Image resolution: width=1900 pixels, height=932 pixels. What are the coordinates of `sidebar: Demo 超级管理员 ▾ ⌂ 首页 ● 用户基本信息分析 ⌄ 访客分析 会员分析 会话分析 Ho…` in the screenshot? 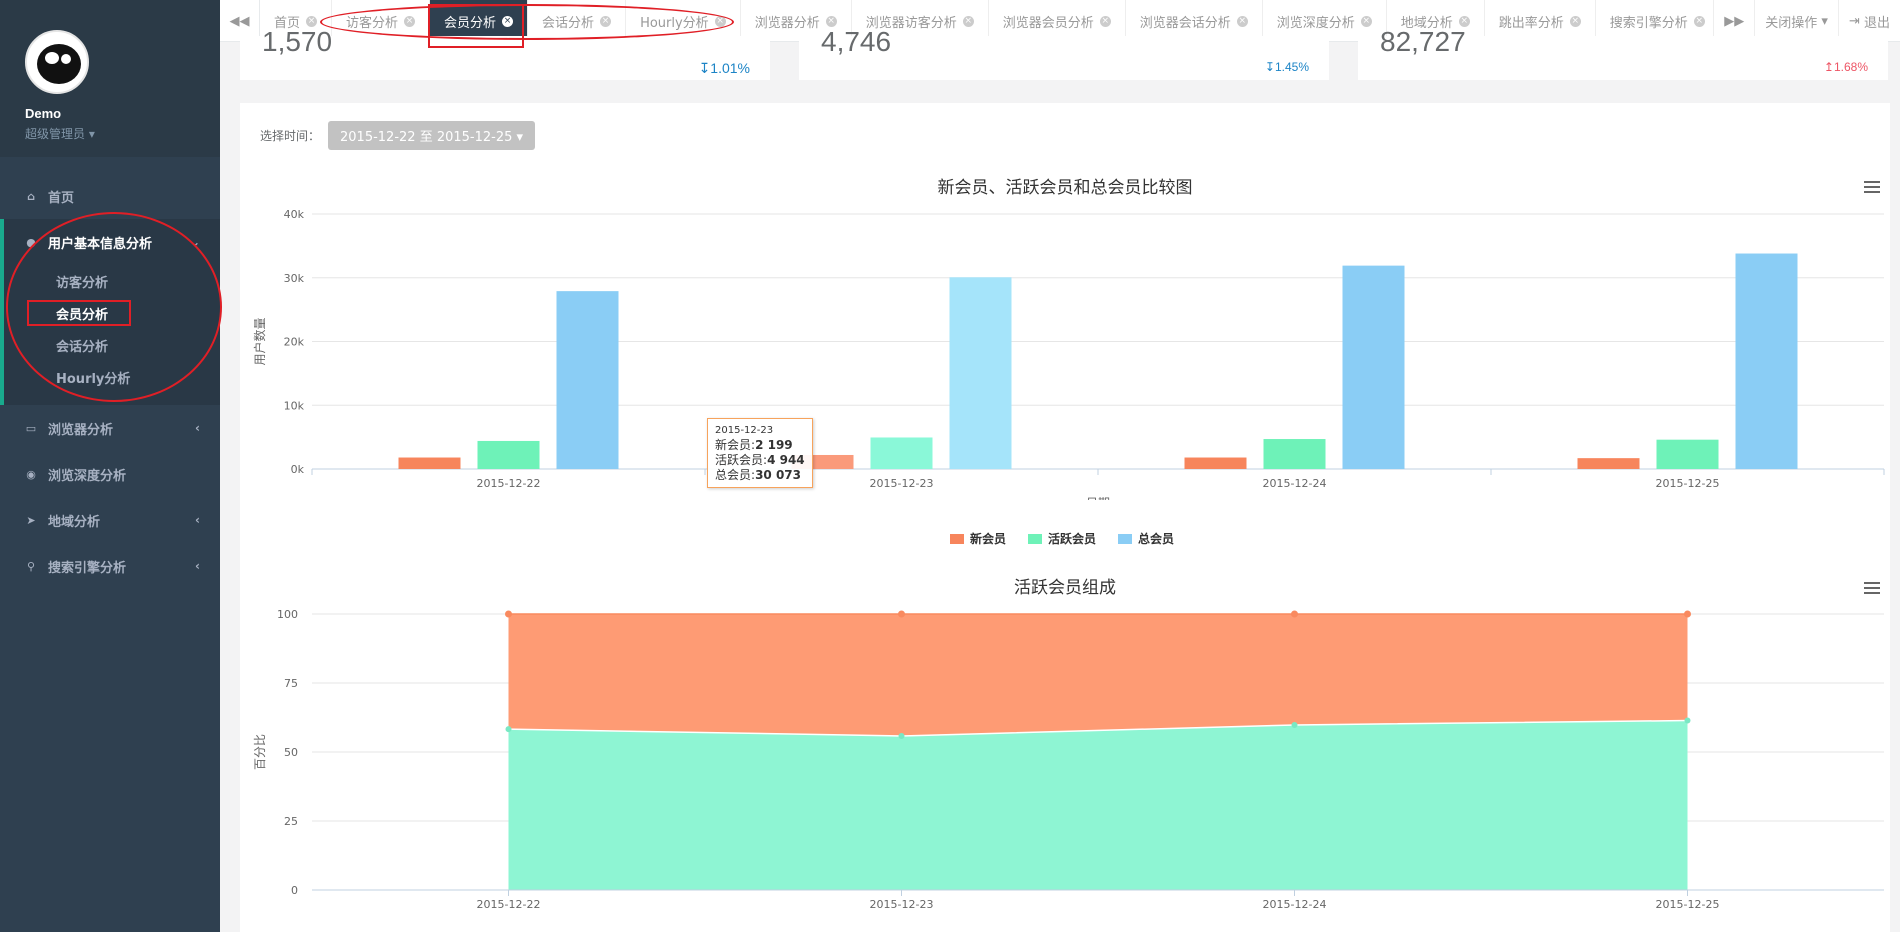 It's located at (110, 466).